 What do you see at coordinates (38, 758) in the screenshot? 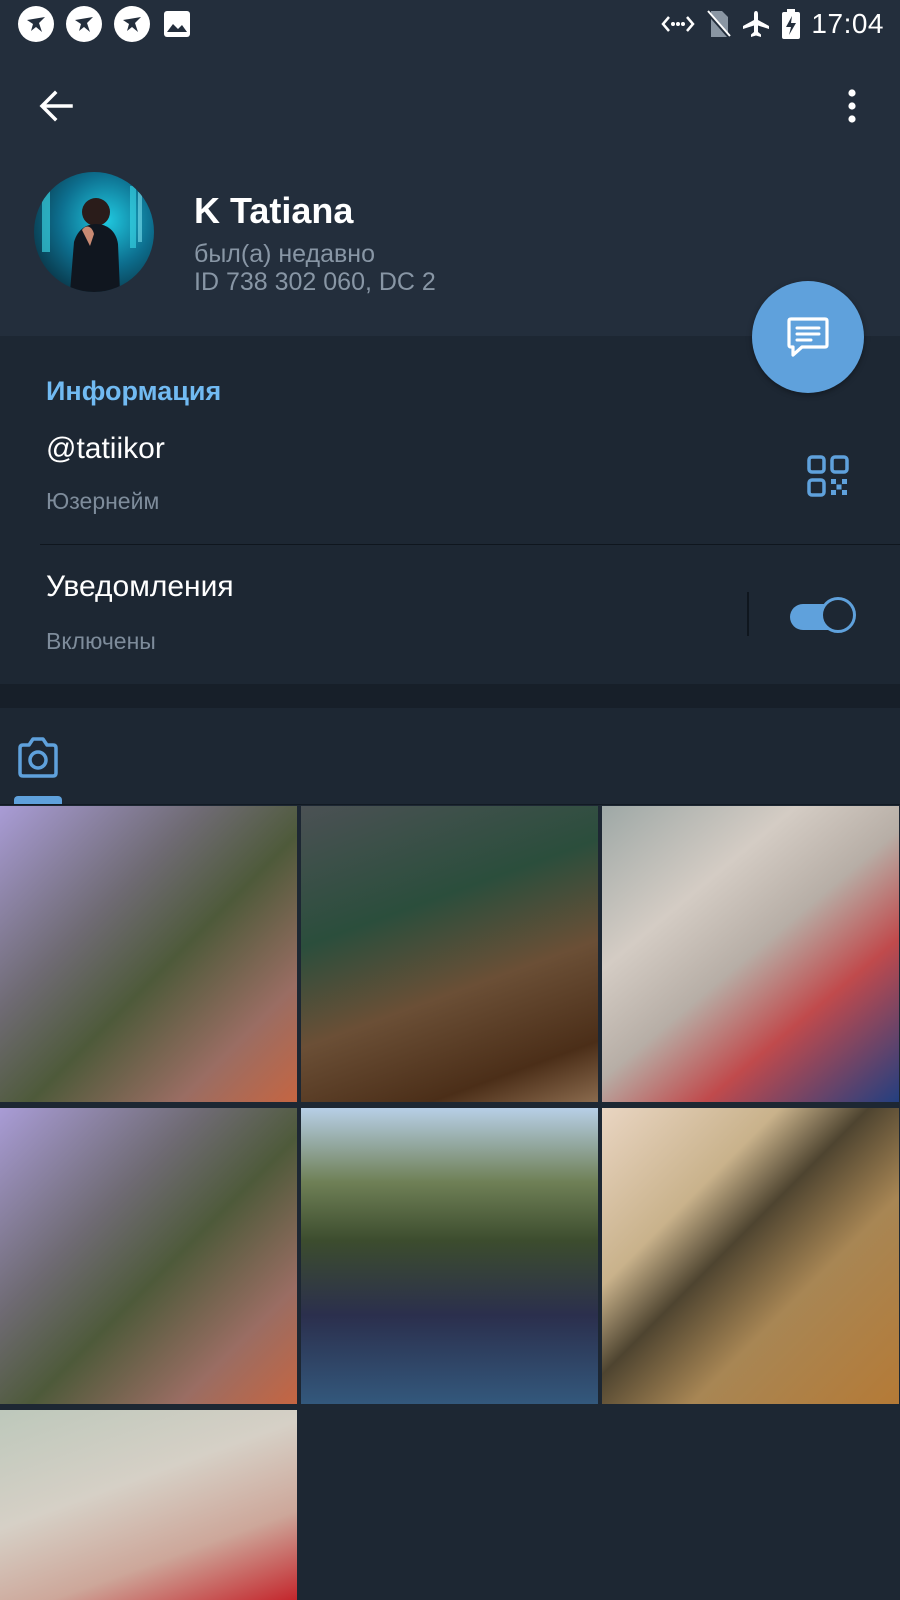
I see `camera-icon` at bounding box center [38, 758].